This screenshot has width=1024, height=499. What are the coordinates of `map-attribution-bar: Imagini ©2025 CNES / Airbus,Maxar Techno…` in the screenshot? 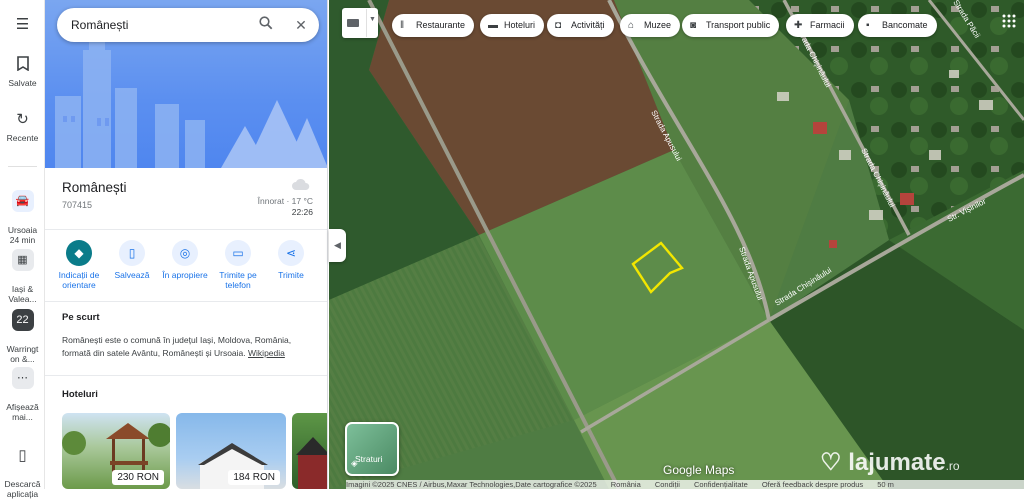 It's located at (685, 484).